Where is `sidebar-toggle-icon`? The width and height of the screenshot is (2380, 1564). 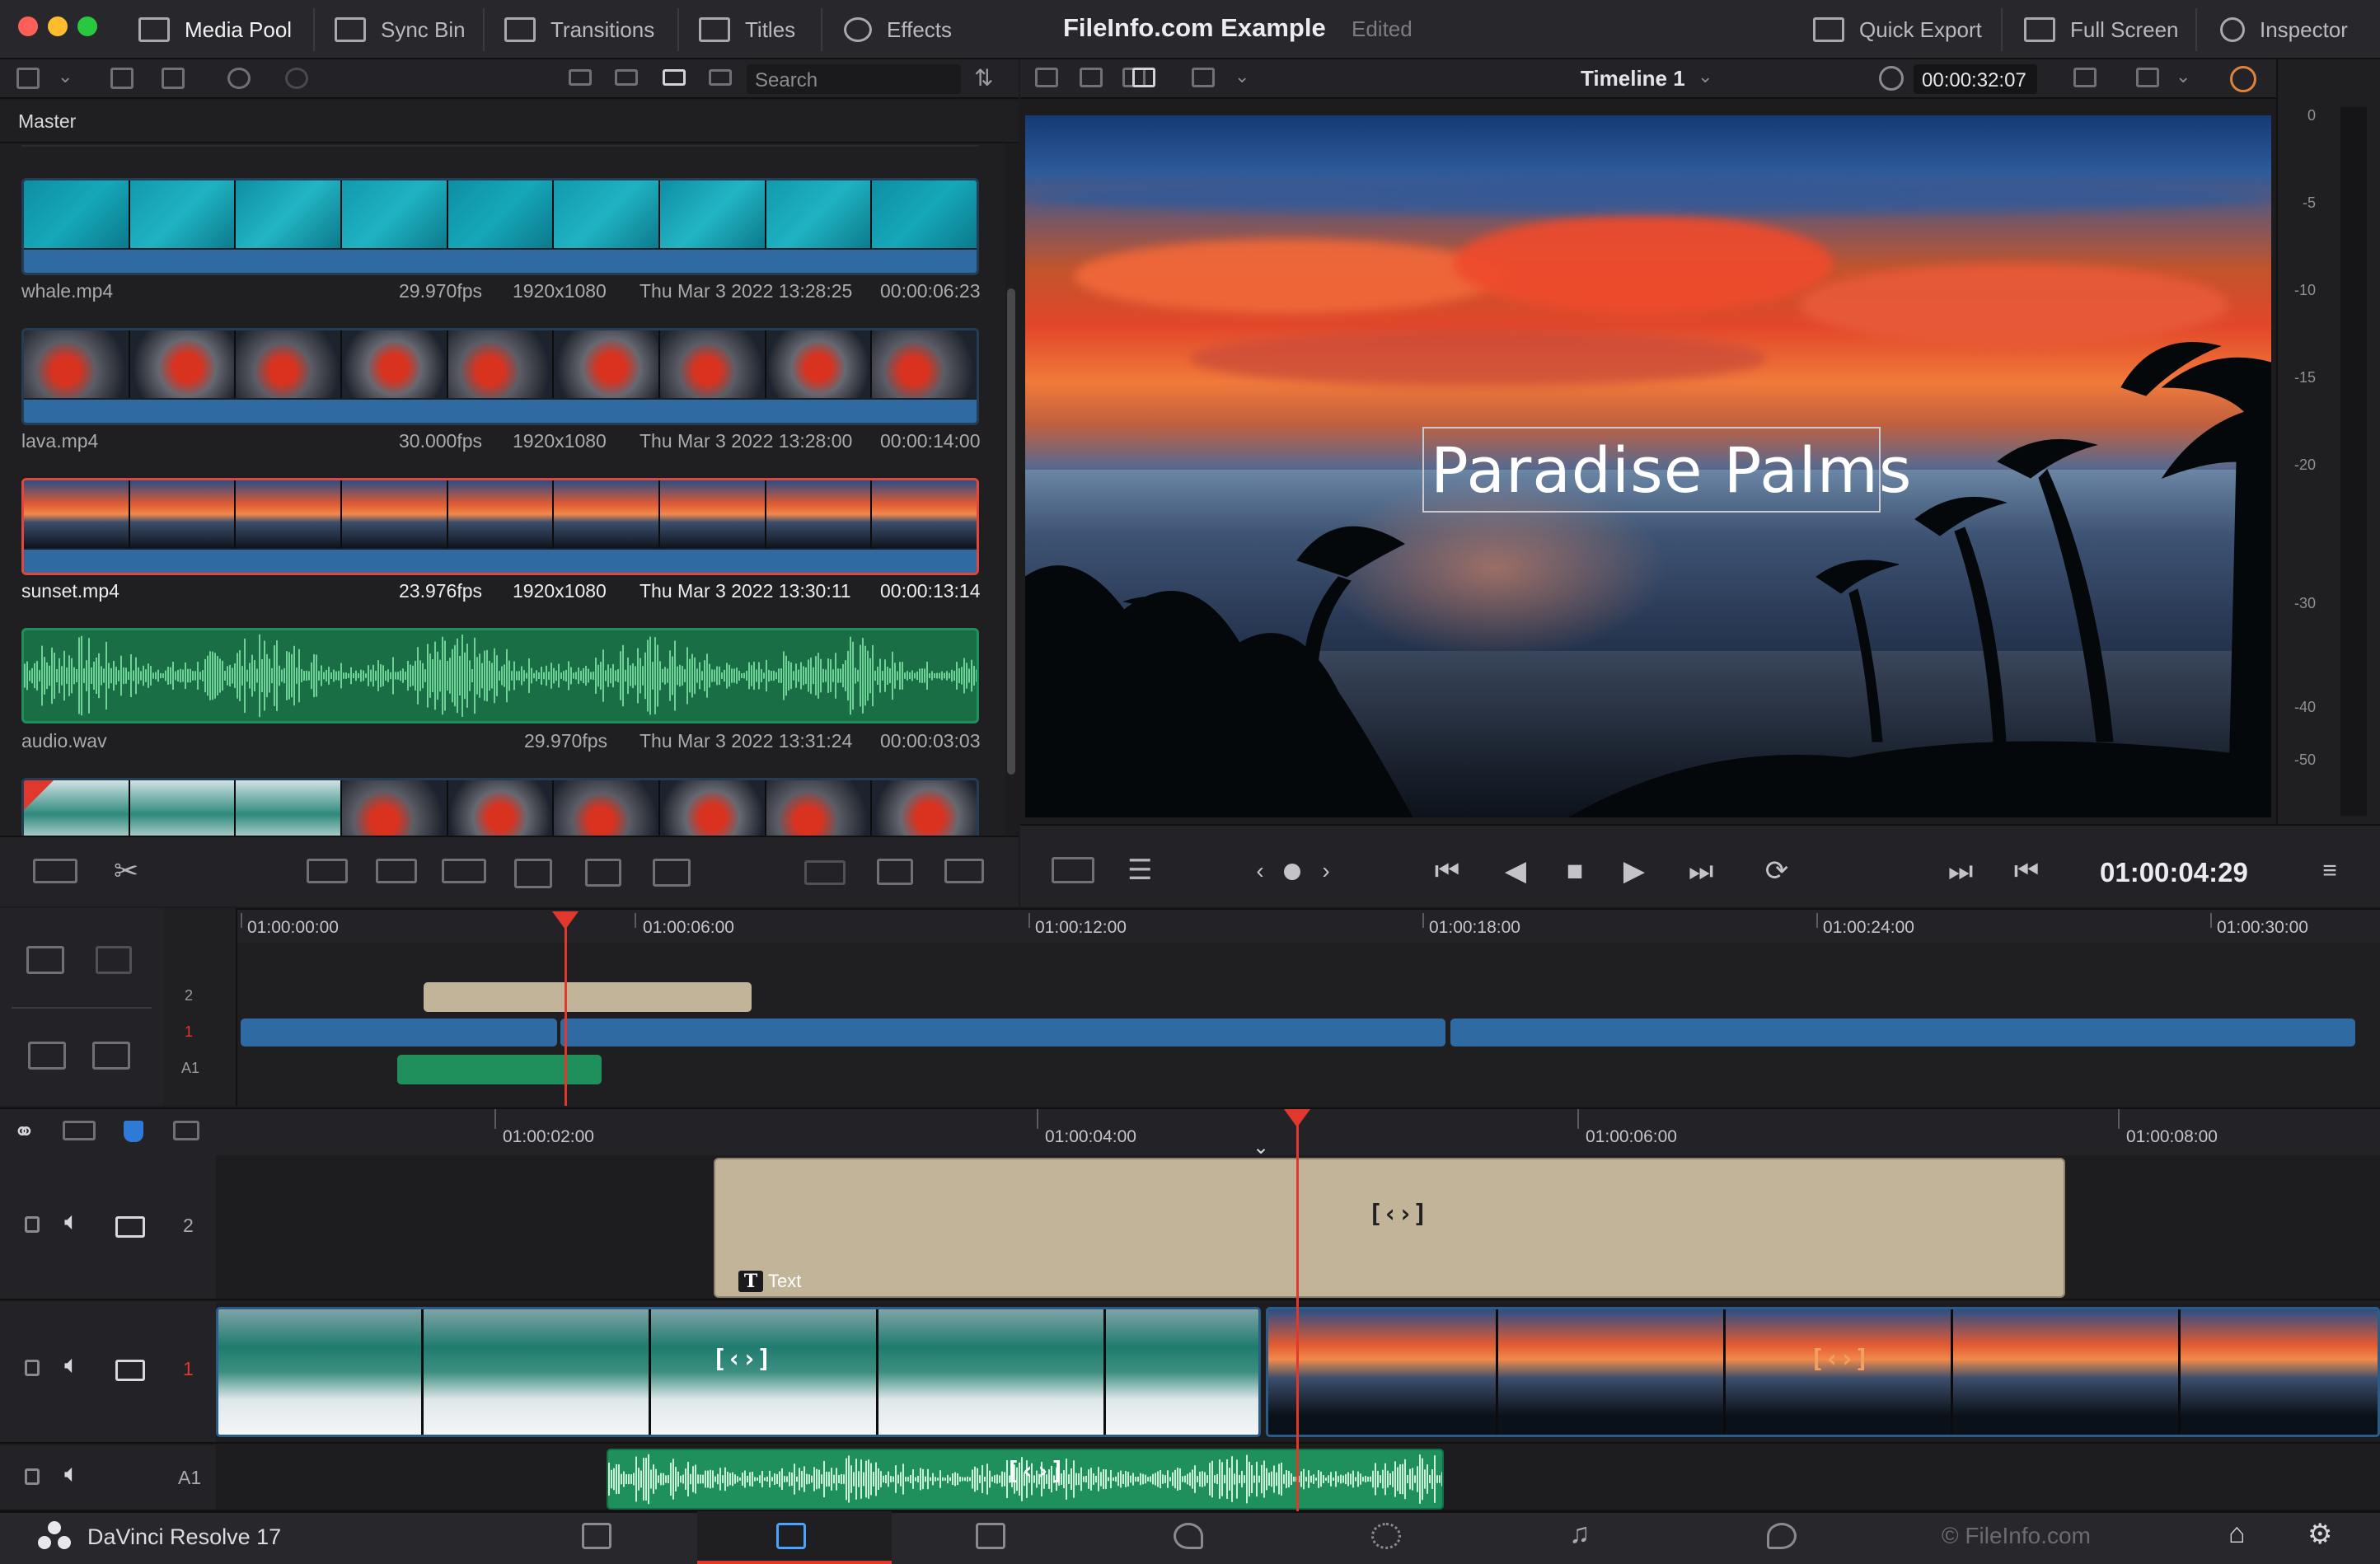 sidebar-toggle-icon is located at coordinates (28, 78).